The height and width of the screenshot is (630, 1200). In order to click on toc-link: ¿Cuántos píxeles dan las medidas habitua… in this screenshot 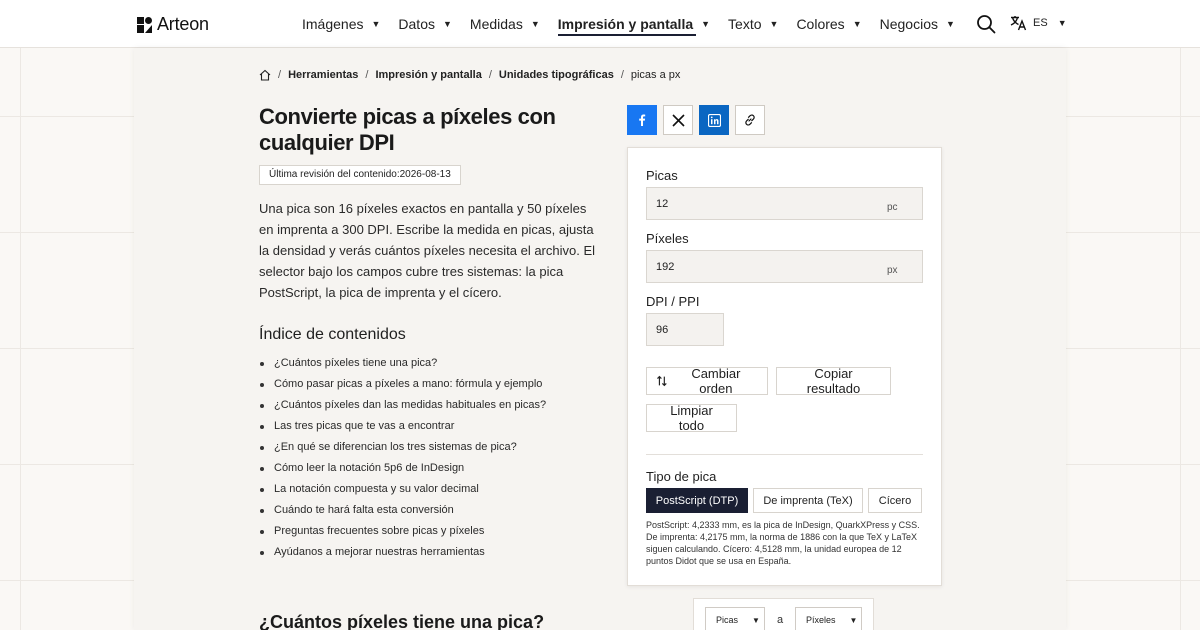, I will do `click(402, 405)`.